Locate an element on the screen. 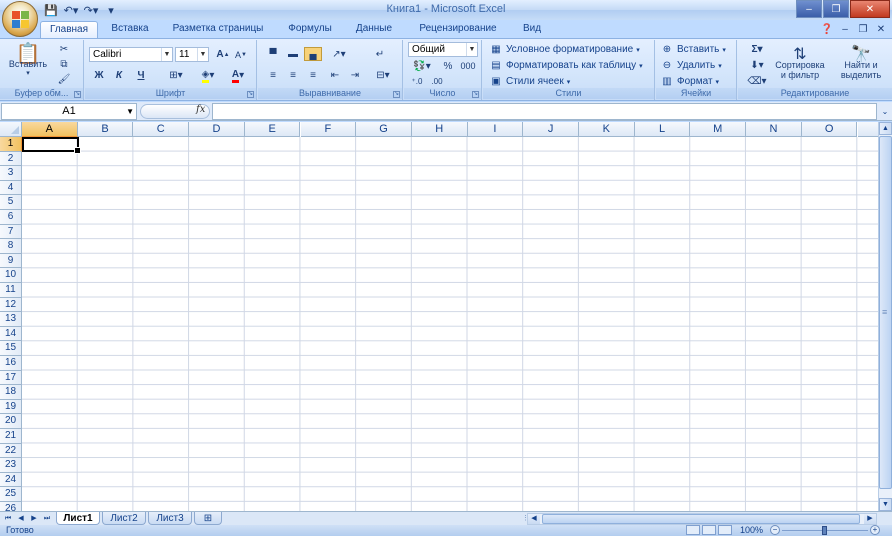 The image size is (892, 536). tab-page-layout: Разметка страницы is located at coordinates (218, 29).